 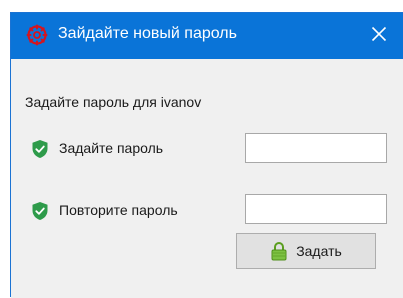 I want to click on close-icon, so click(x=379, y=36).